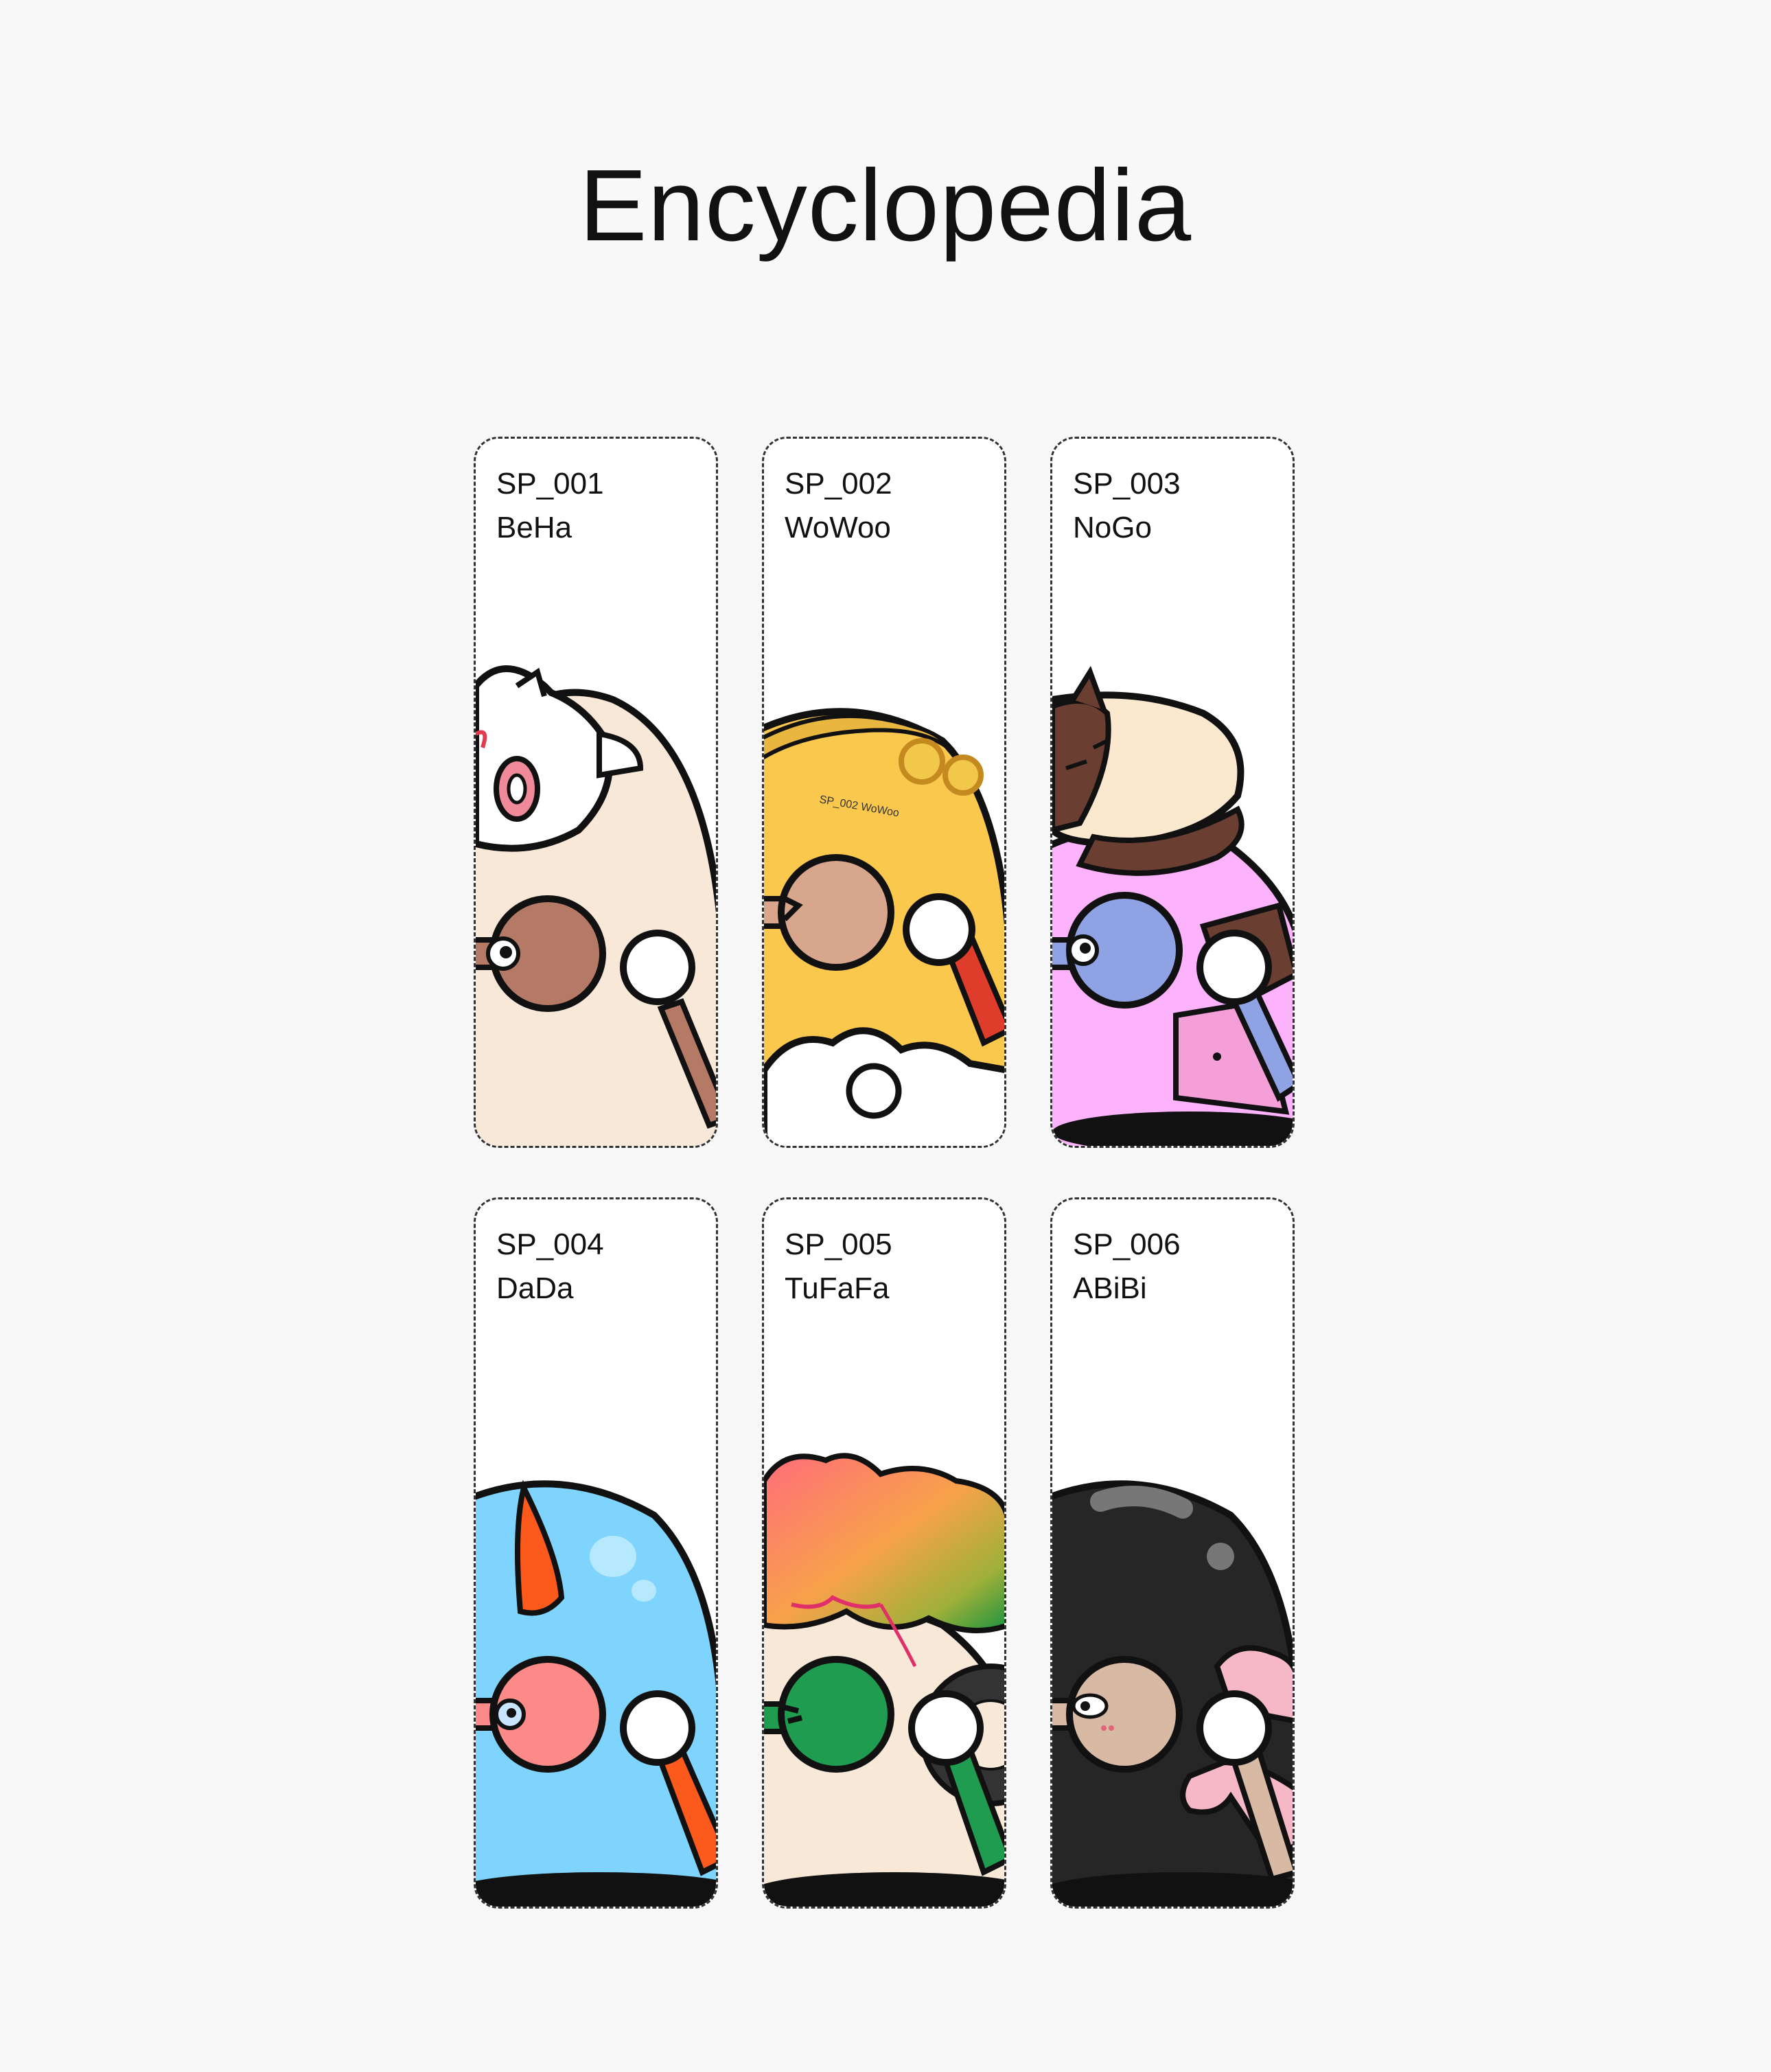 The height and width of the screenshot is (2072, 1771). What do you see at coordinates (1172, 1553) in the screenshot?
I see `character-card-abibi: SP_006 ABiBi` at bounding box center [1172, 1553].